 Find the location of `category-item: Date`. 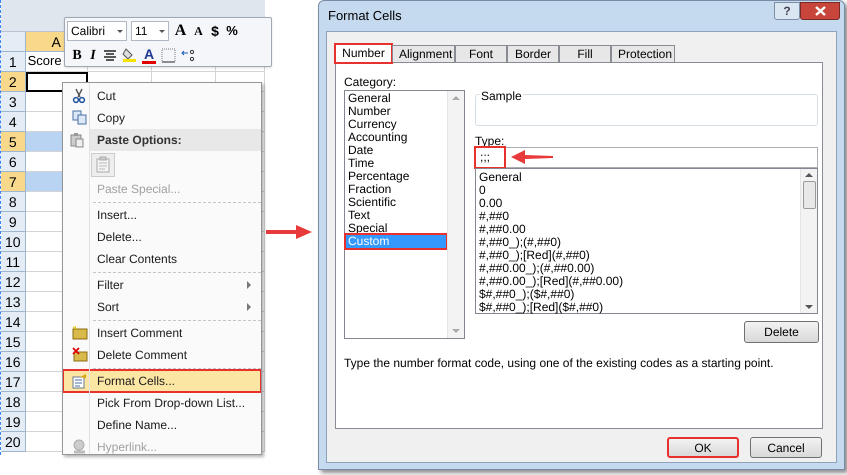

category-item: Date is located at coordinates (396, 150).